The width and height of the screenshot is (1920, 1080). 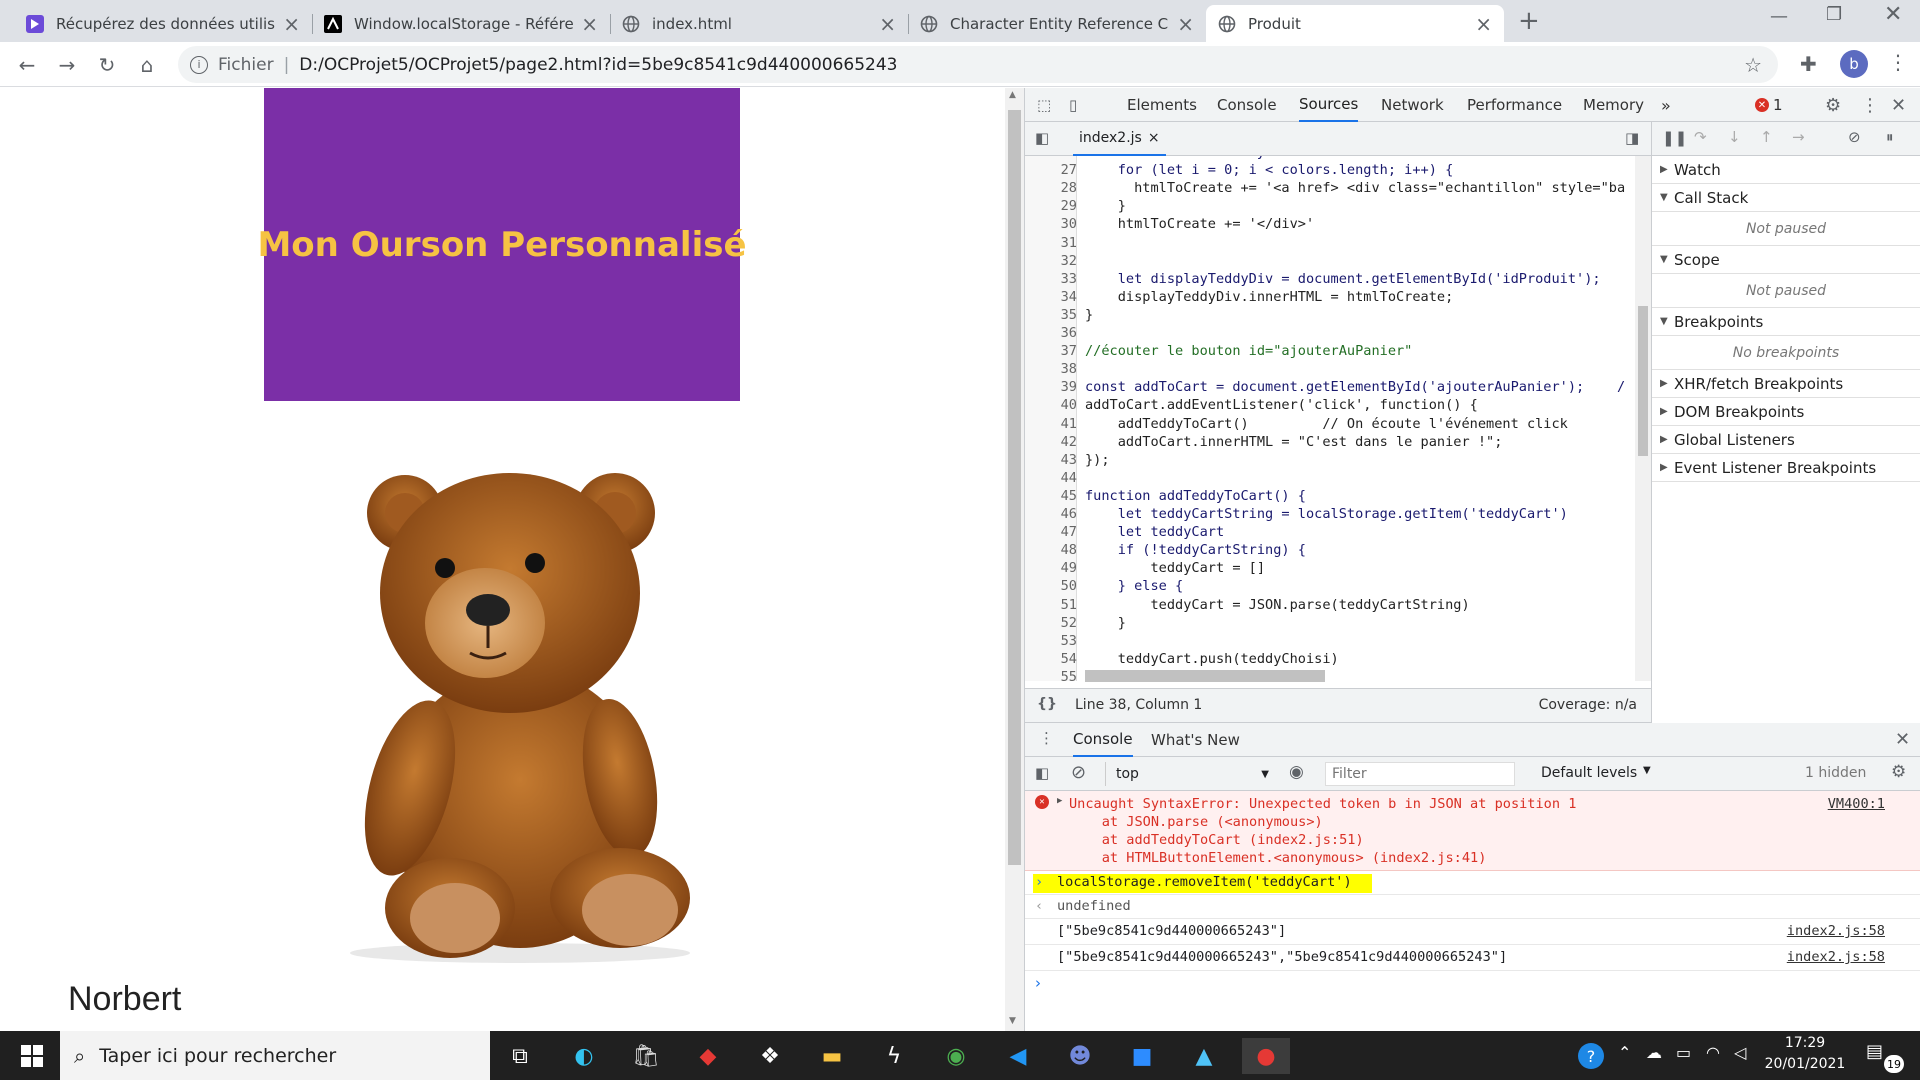 I want to click on more-tabs-icon: », so click(x=1666, y=105).